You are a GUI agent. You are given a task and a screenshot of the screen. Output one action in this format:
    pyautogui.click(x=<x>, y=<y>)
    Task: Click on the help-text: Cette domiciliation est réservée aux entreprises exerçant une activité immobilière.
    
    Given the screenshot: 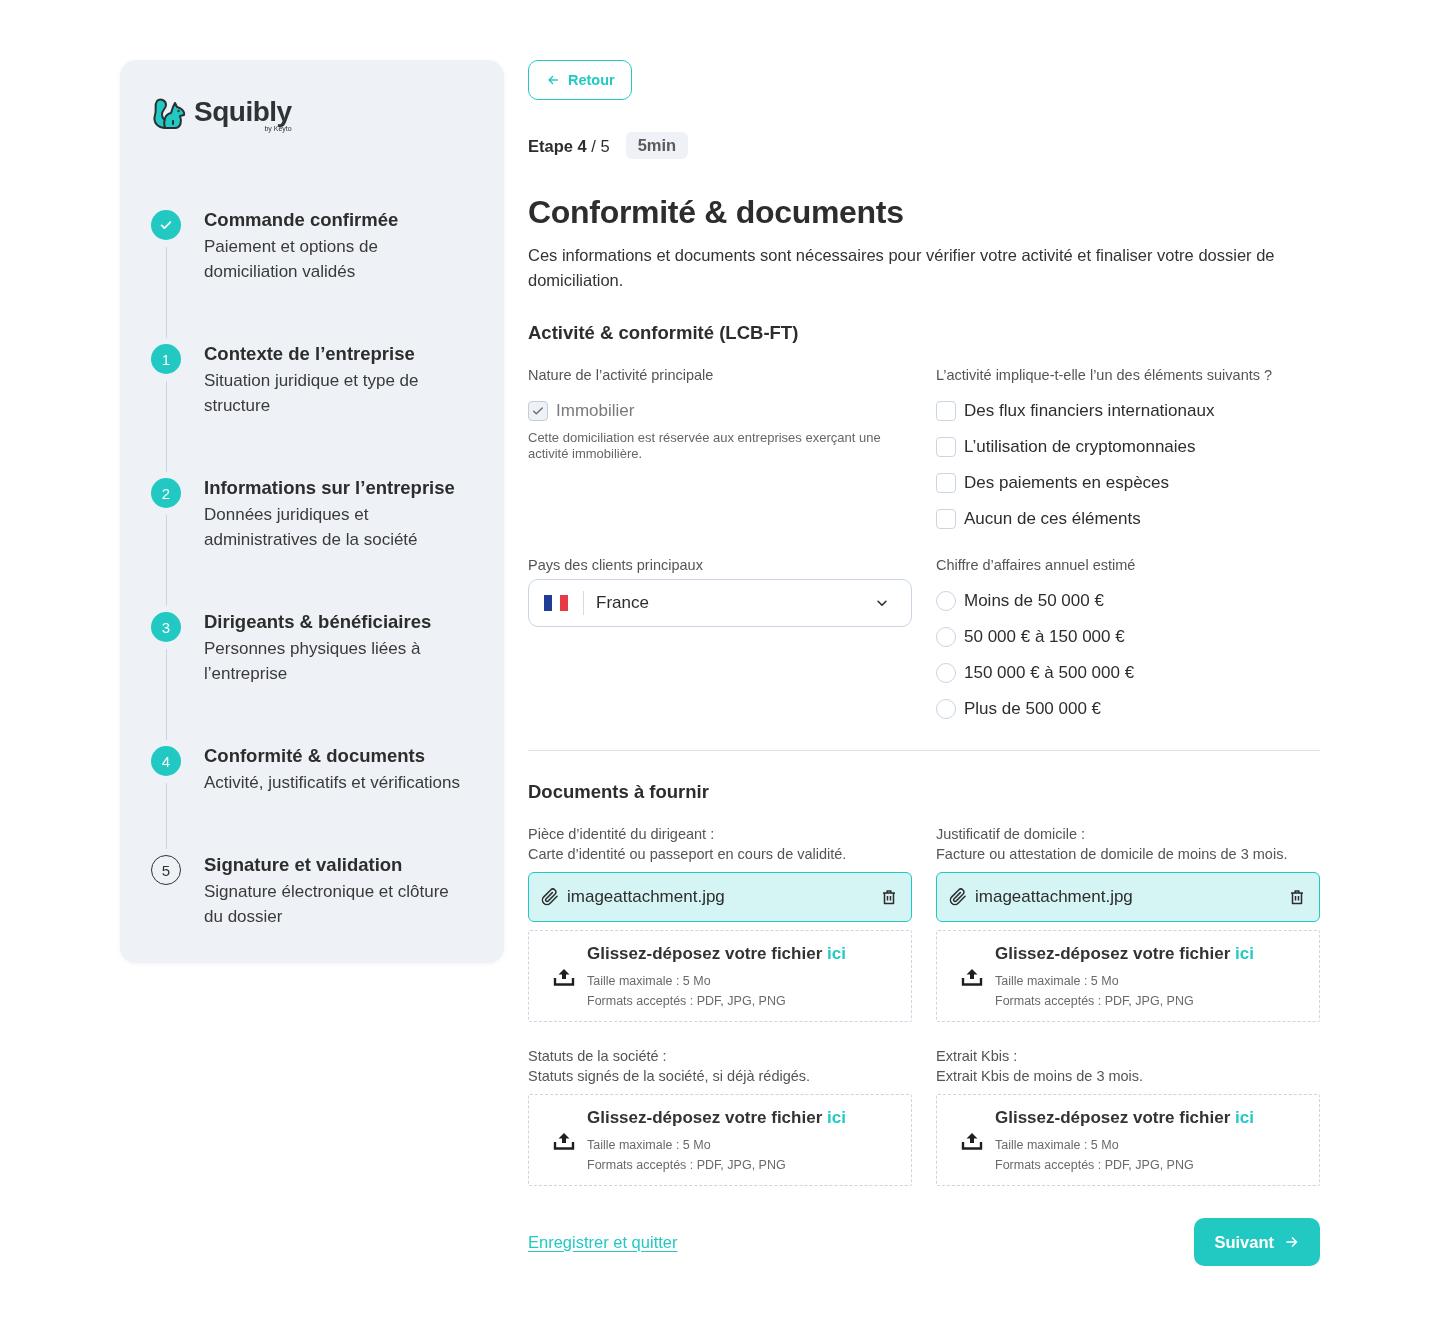 What is the action you would take?
    pyautogui.click(x=705, y=446)
    